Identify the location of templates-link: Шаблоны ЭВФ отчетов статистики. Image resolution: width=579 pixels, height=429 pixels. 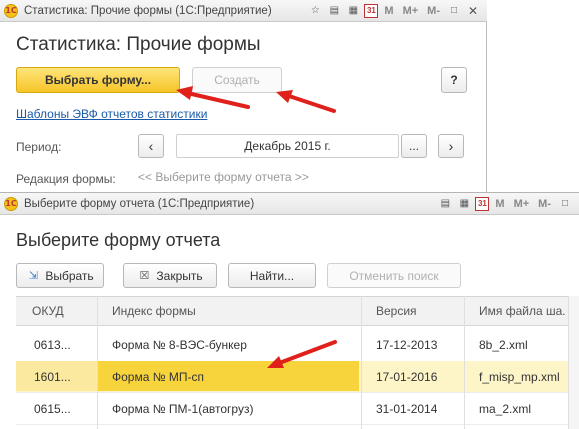
(111, 114).